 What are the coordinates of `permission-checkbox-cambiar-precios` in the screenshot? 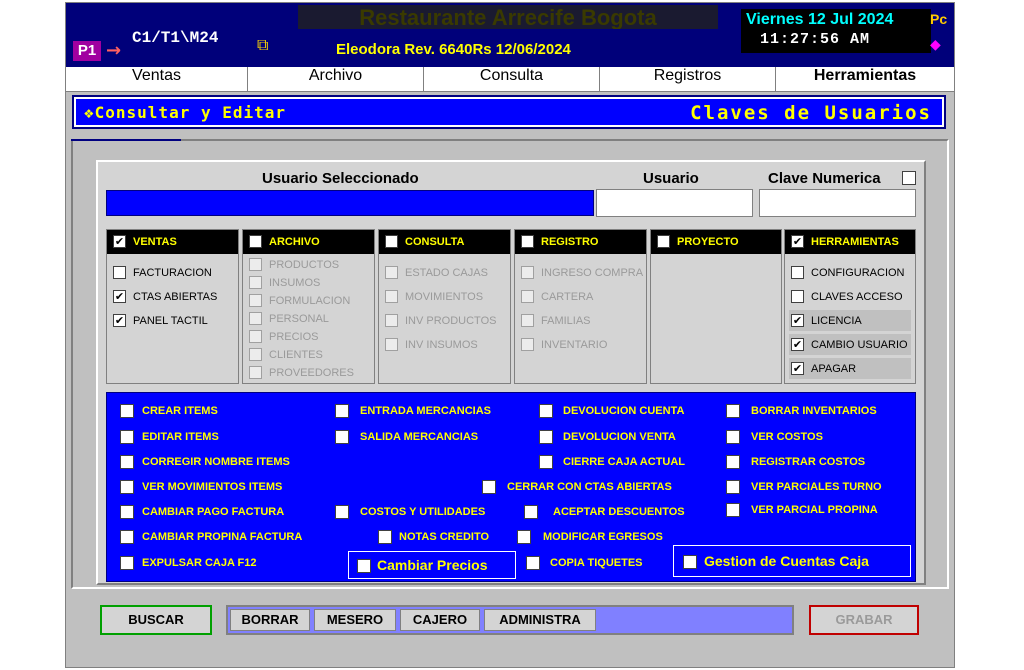 It's located at (364, 566).